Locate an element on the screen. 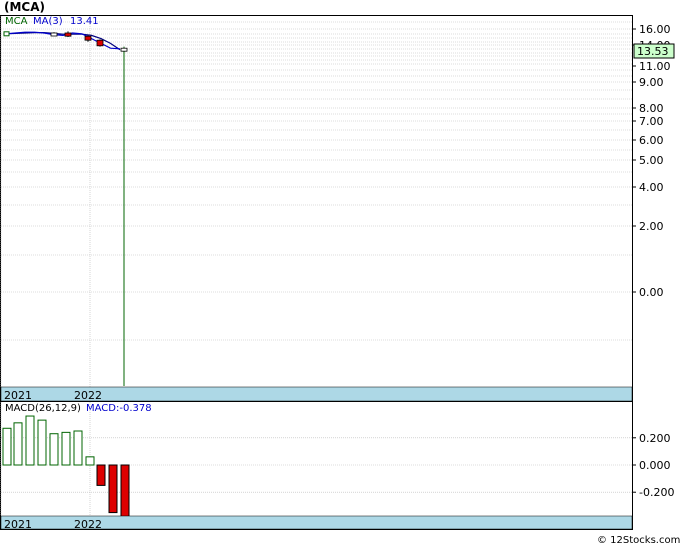 This screenshot has height=546, width=680. price-start-marker is located at coordinates (6, 34).